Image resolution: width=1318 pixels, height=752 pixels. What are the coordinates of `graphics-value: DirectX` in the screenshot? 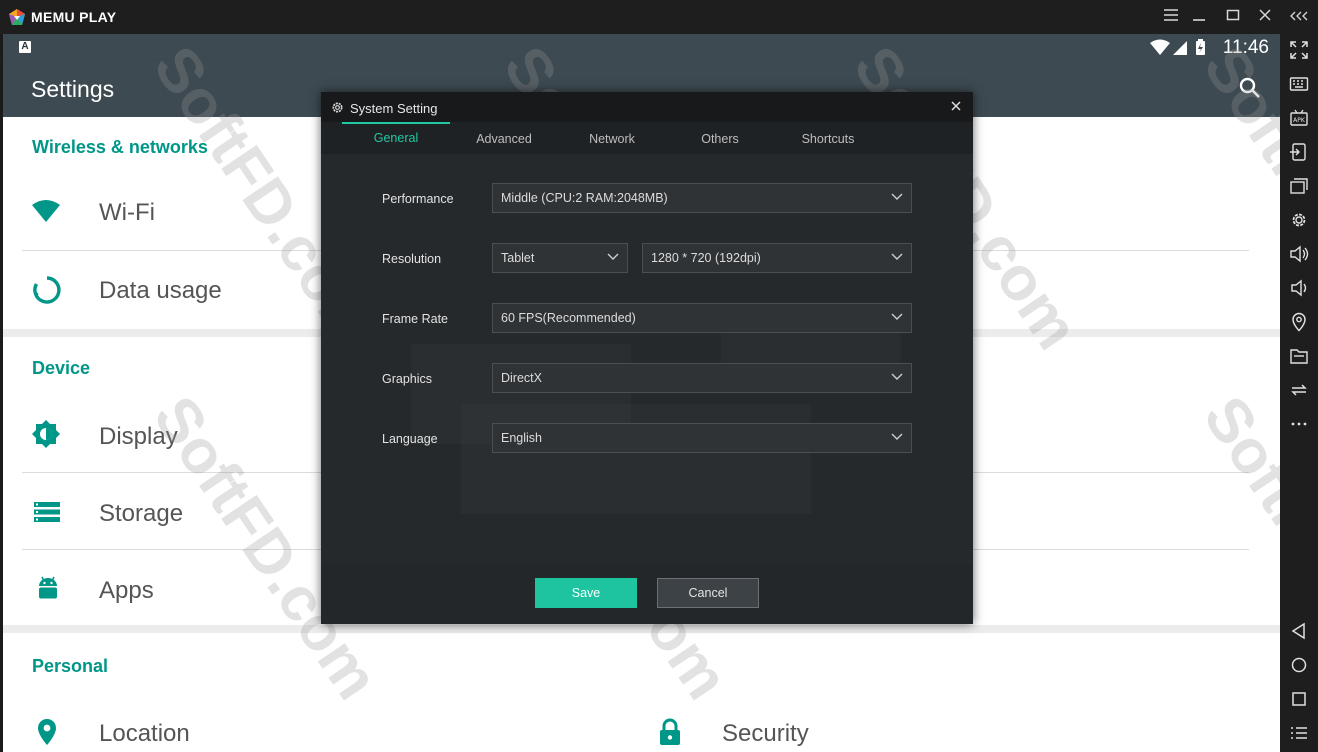 It's located at (521, 378).